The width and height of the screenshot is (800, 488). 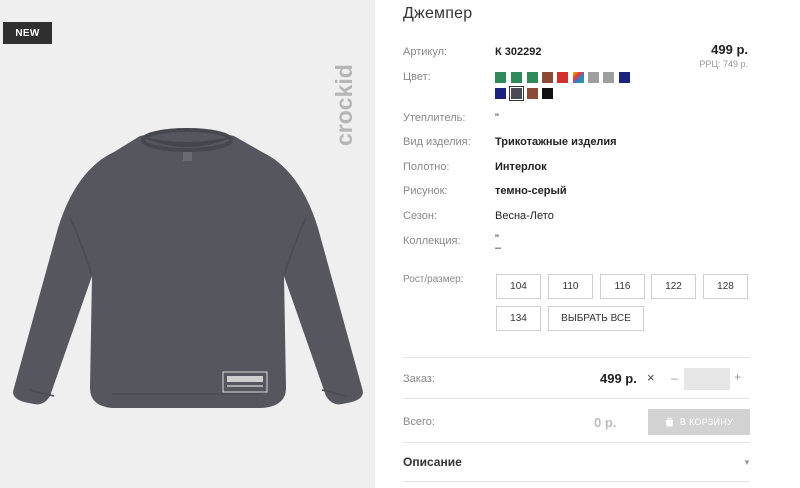 I want to click on label-color: Цвет:, so click(x=417, y=77).